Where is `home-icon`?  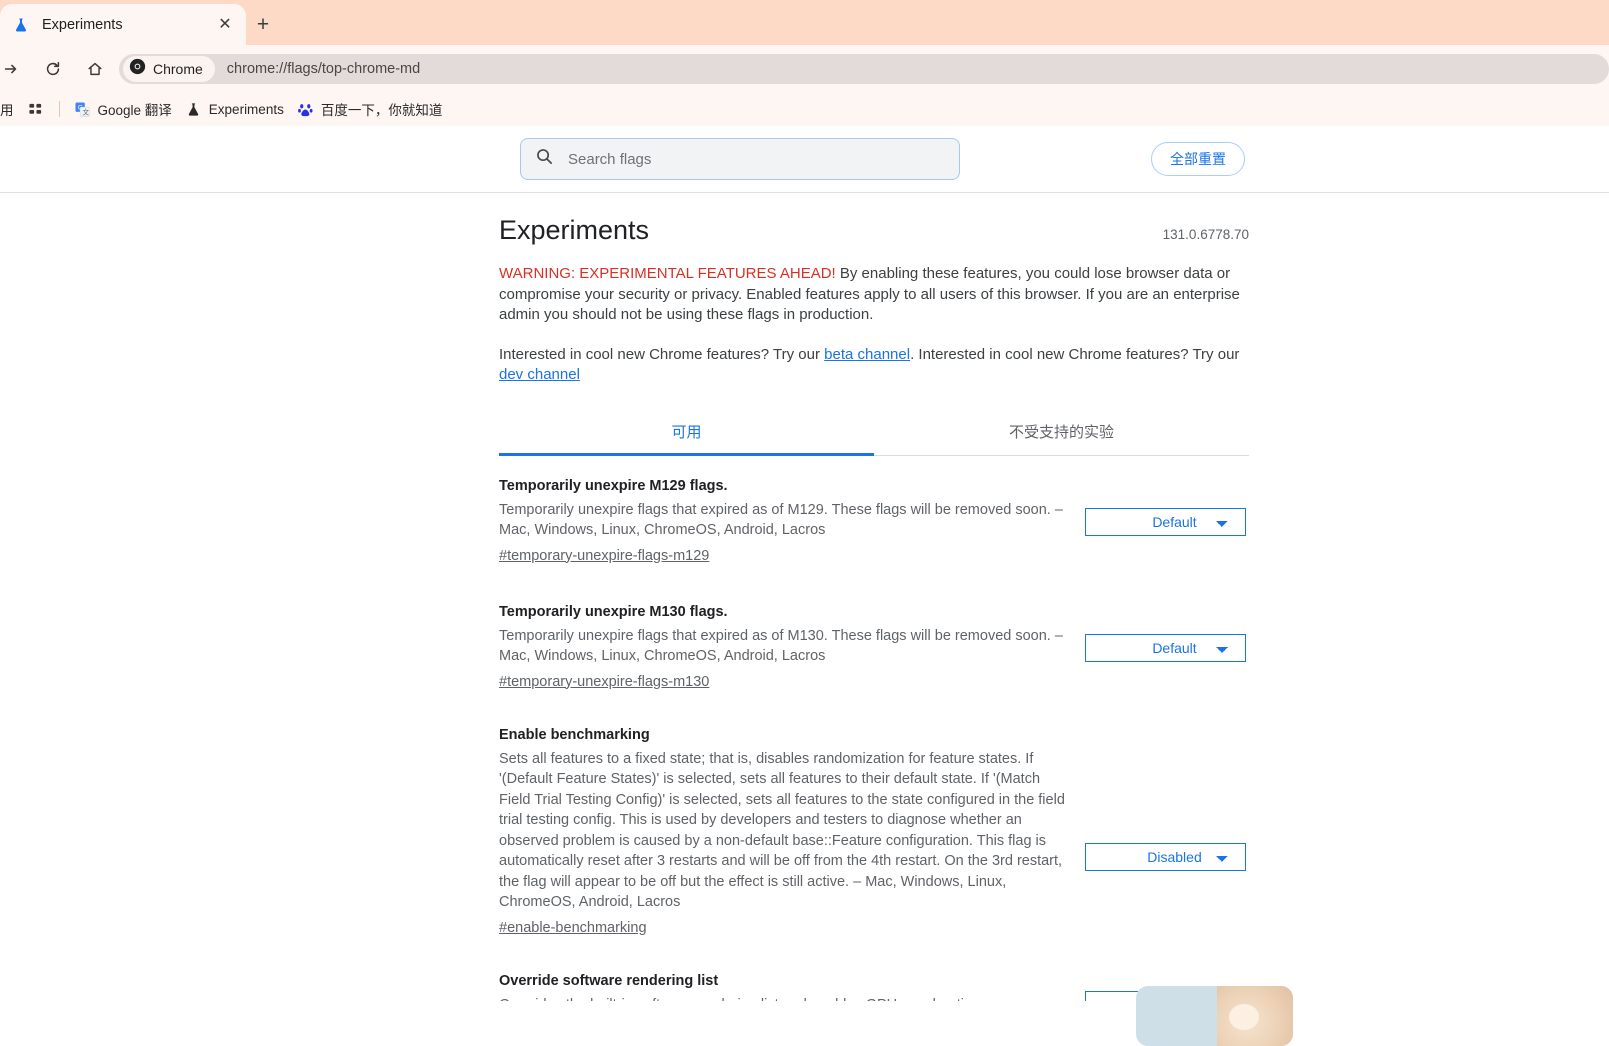
home-icon is located at coordinates (95, 69).